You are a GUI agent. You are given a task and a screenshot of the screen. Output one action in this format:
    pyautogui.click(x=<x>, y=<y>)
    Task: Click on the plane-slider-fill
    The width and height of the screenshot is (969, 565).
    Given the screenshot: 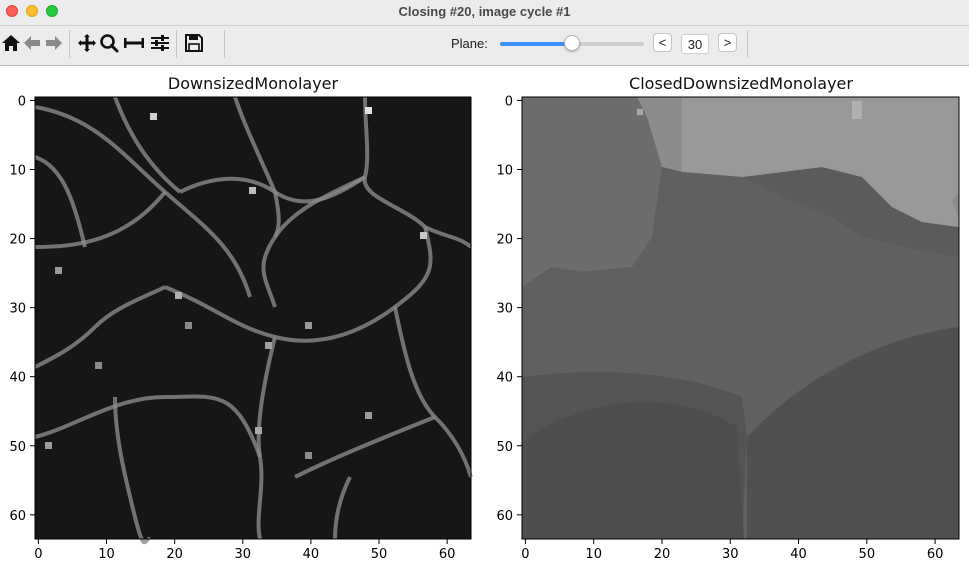 What is the action you would take?
    pyautogui.click(x=536, y=44)
    